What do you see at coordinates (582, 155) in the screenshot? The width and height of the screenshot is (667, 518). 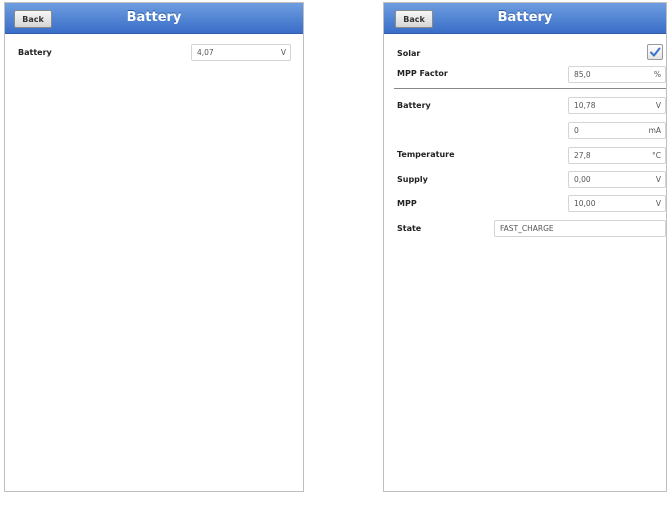 I see `temperature-value: 27,8` at bounding box center [582, 155].